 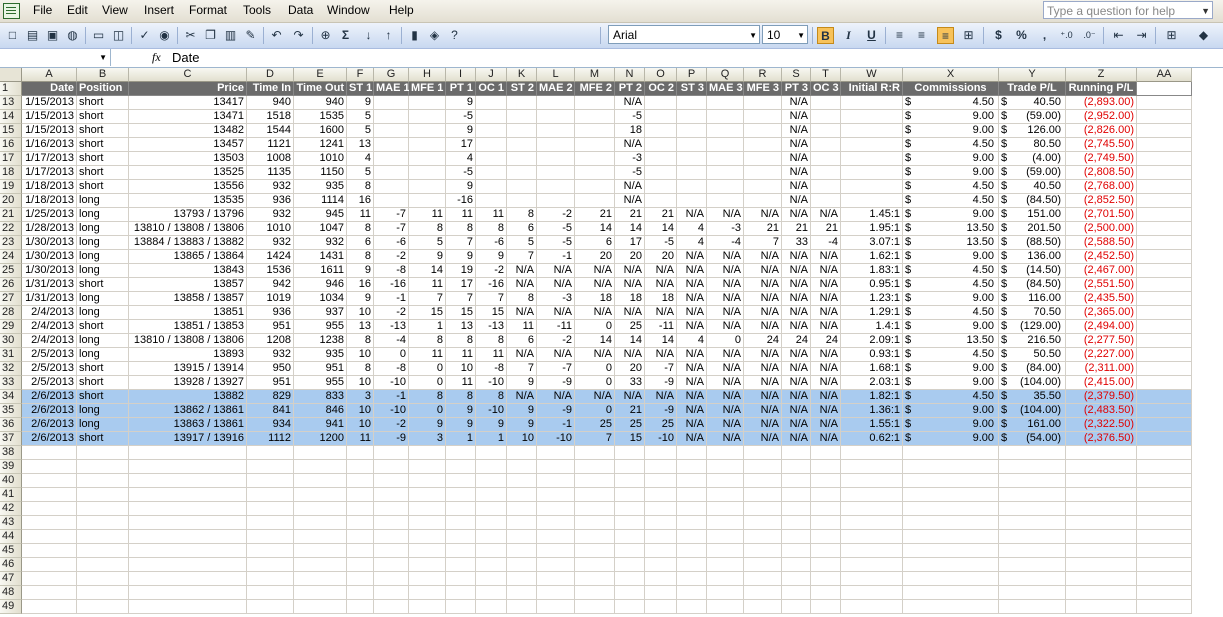 I want to click on menu-window: Window, so click(x=348, y=10).